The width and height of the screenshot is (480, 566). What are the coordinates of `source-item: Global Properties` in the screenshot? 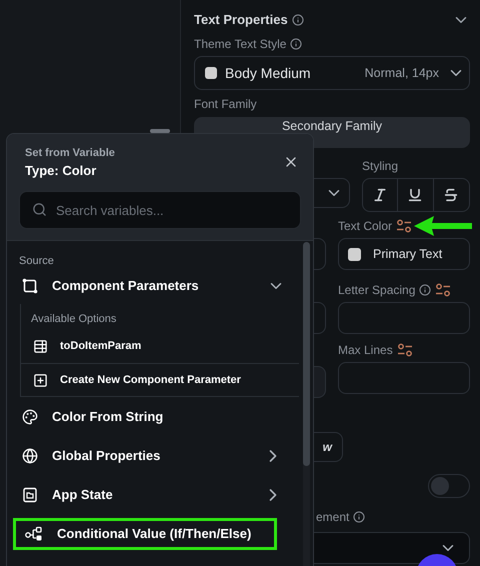 It's located at (153, 455).